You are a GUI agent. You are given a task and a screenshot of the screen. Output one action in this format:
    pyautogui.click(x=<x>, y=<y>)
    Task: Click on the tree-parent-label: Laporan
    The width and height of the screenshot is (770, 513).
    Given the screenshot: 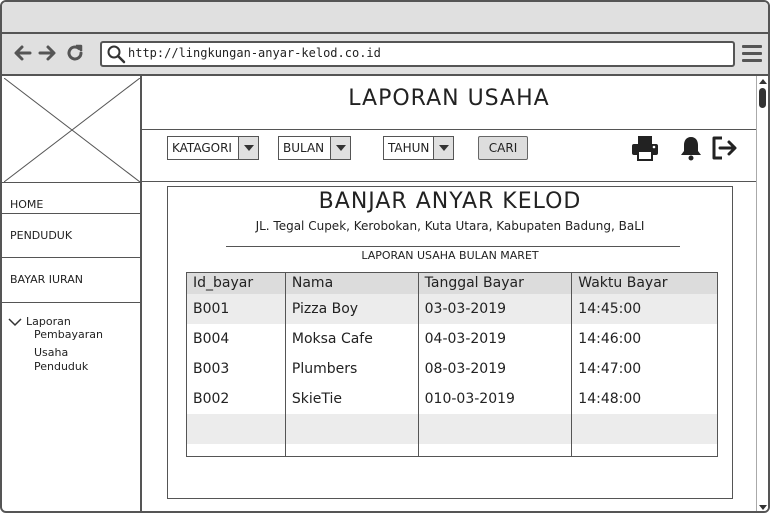 What is the action you would take?
    pyautogui.click(x=48, y=321)
    